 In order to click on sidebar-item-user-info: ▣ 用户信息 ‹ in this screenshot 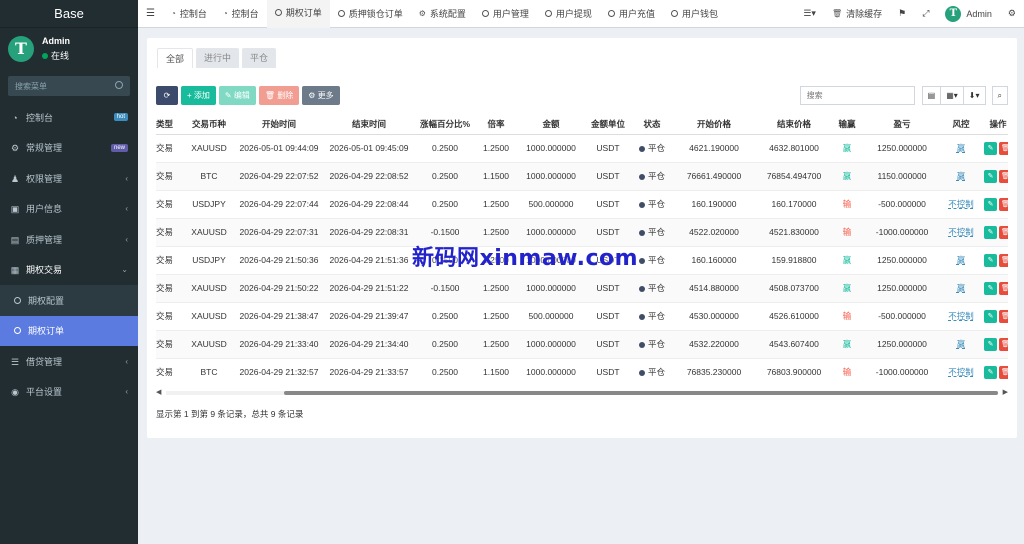, I will do `click(69, 209)`.